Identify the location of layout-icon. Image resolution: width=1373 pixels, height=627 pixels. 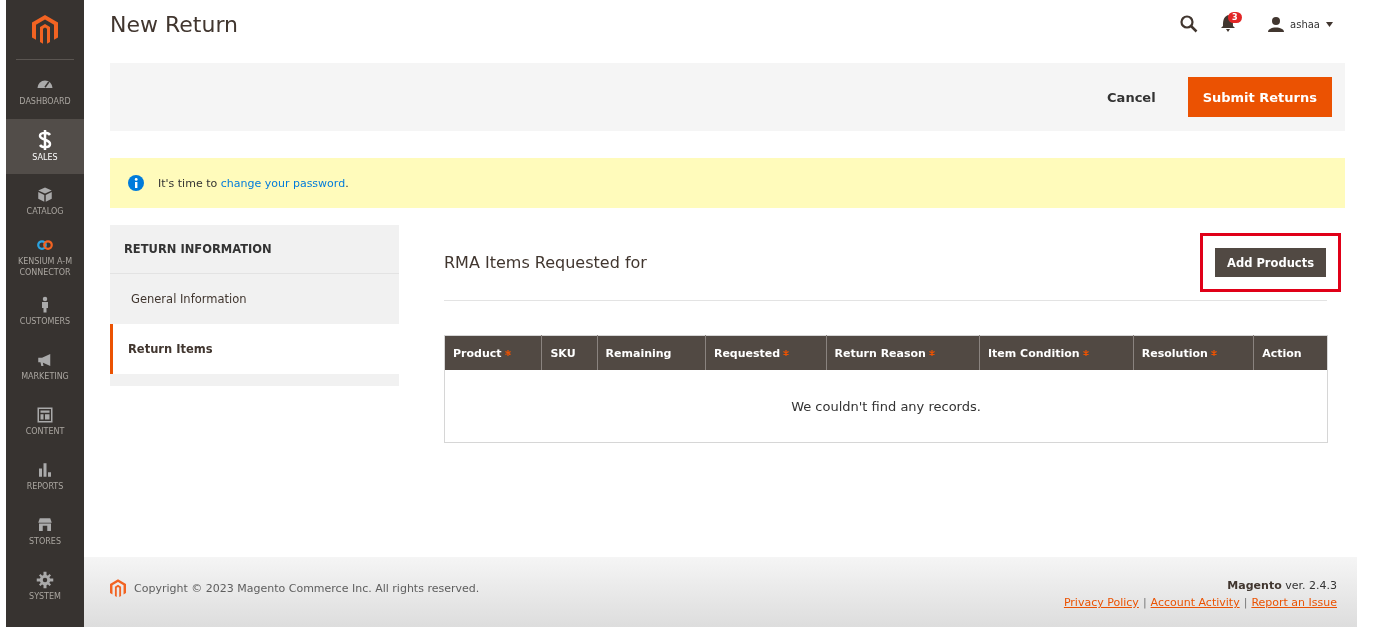
(45, 415).